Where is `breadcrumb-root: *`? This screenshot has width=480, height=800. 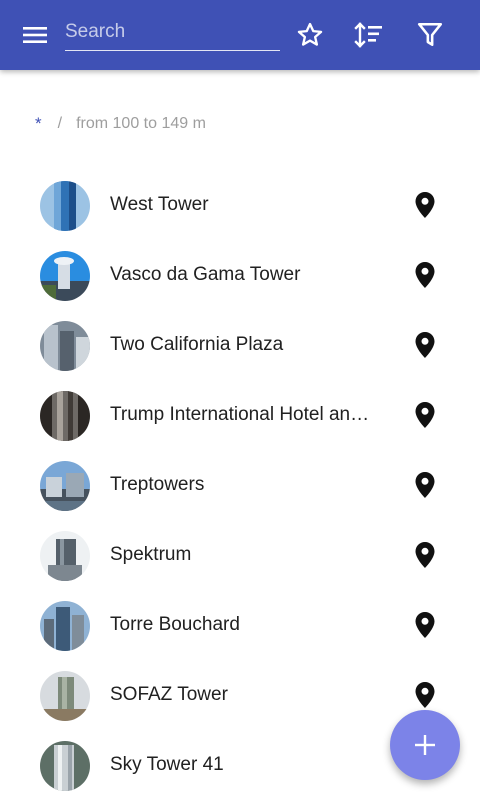 breadcrumb-root: * is located at coordinates (38, 124).